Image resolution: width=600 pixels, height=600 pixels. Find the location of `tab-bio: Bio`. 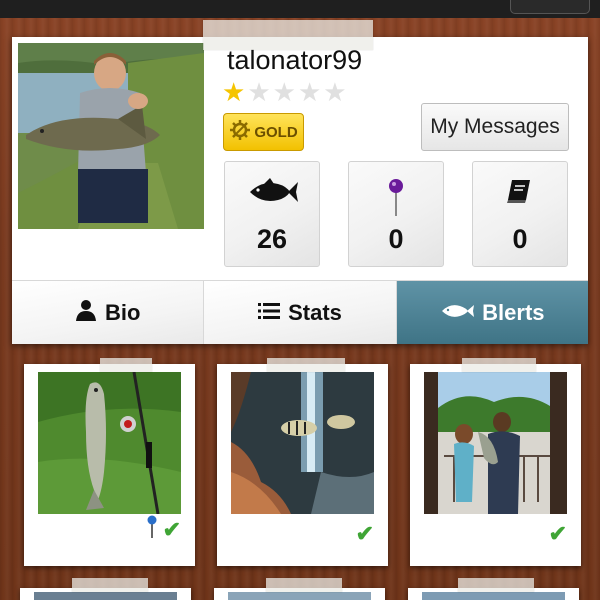

tab-bio: Bio is located at coordinates (108, 312).